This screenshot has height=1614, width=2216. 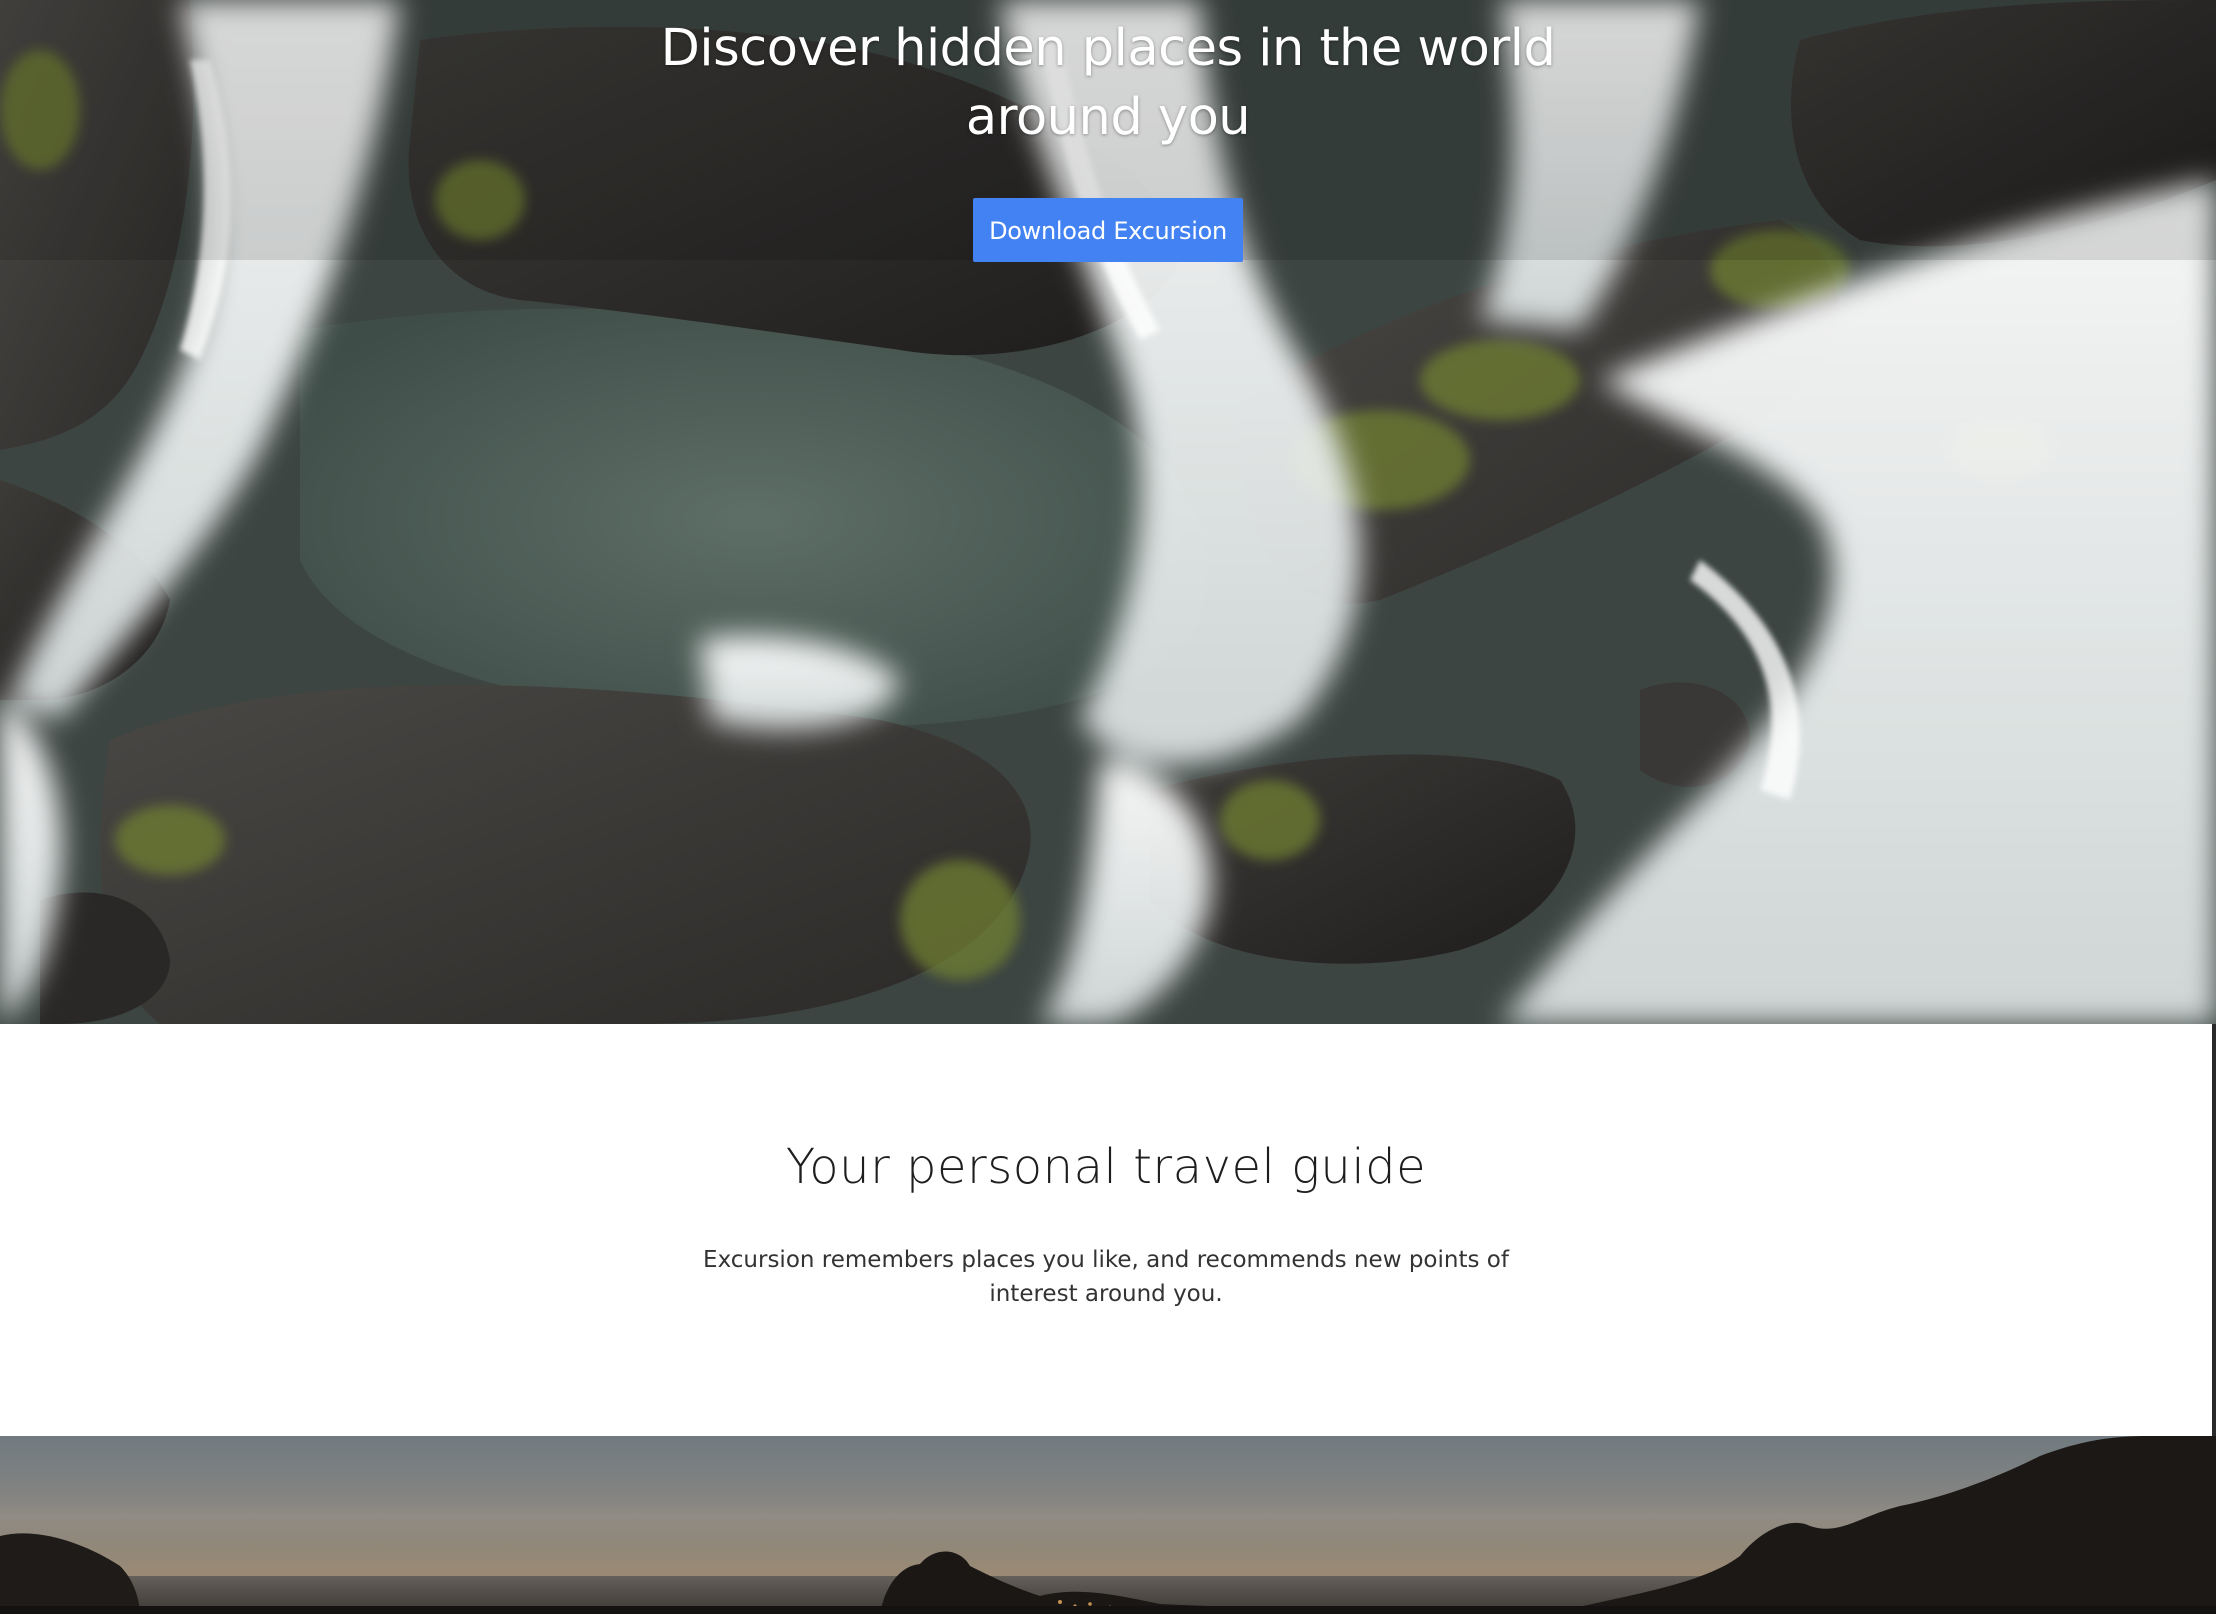 I want to click on dusk-landscape-section, so click(x=1108, y=1525).